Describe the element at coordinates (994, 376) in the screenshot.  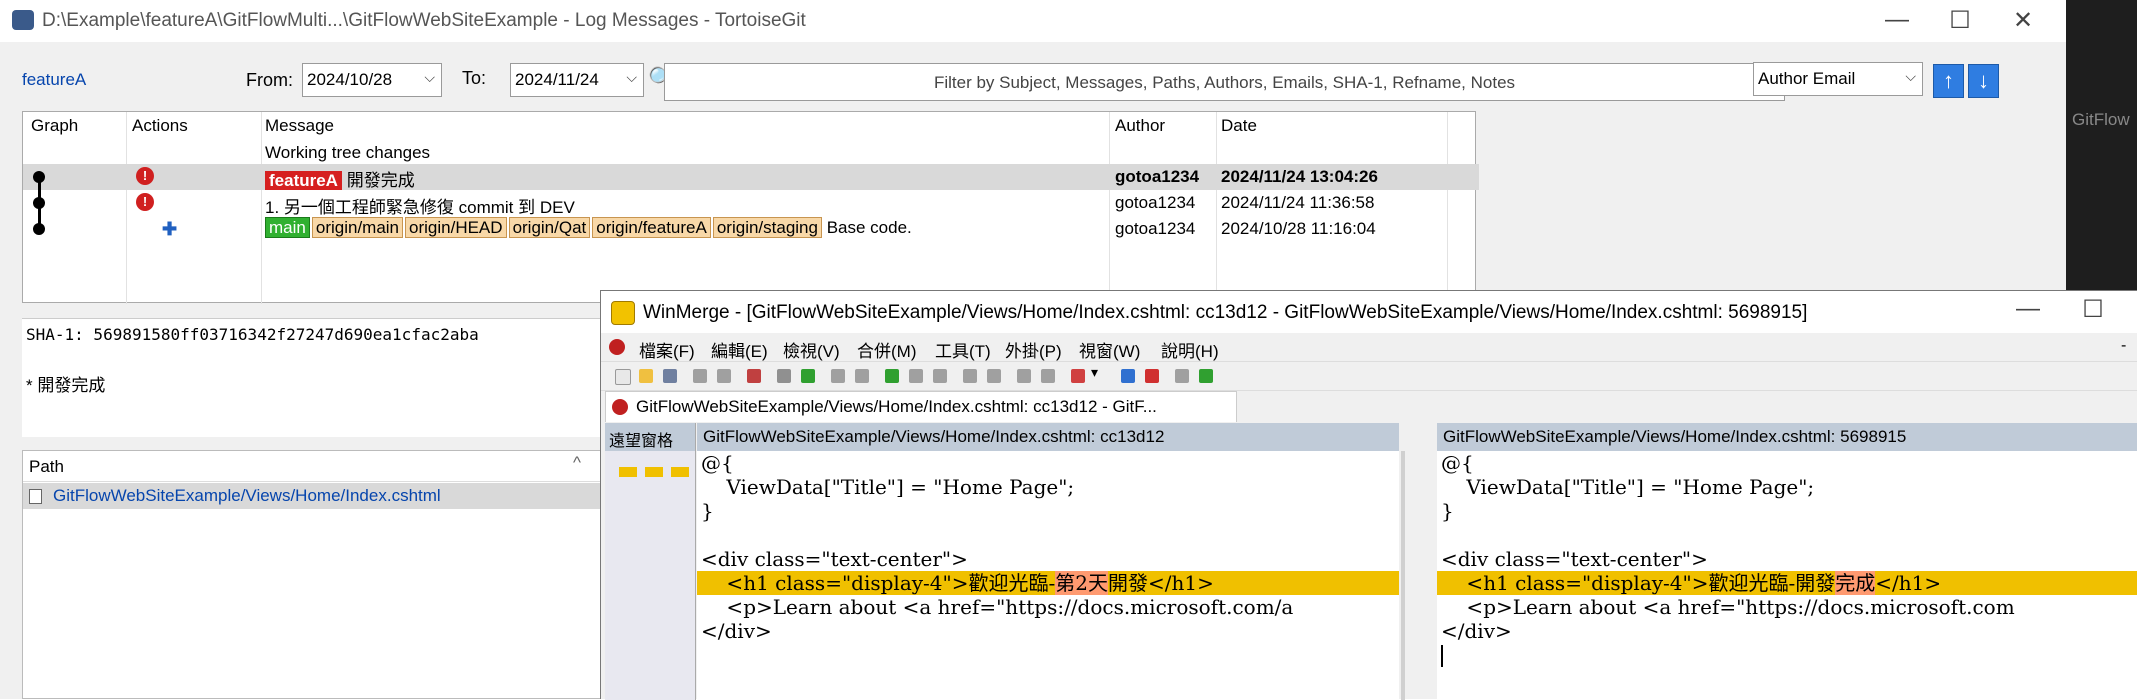
I see `copy-all-left-icon` at that location.